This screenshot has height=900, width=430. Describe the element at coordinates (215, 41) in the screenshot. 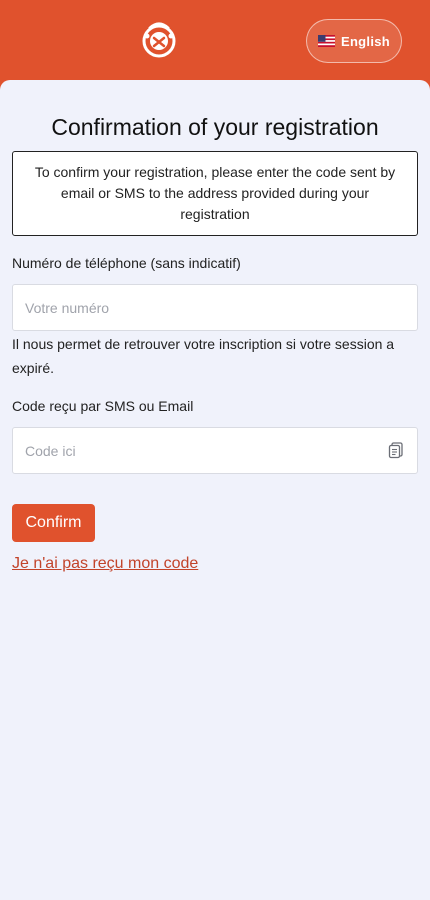

I see `header: English` at that location.